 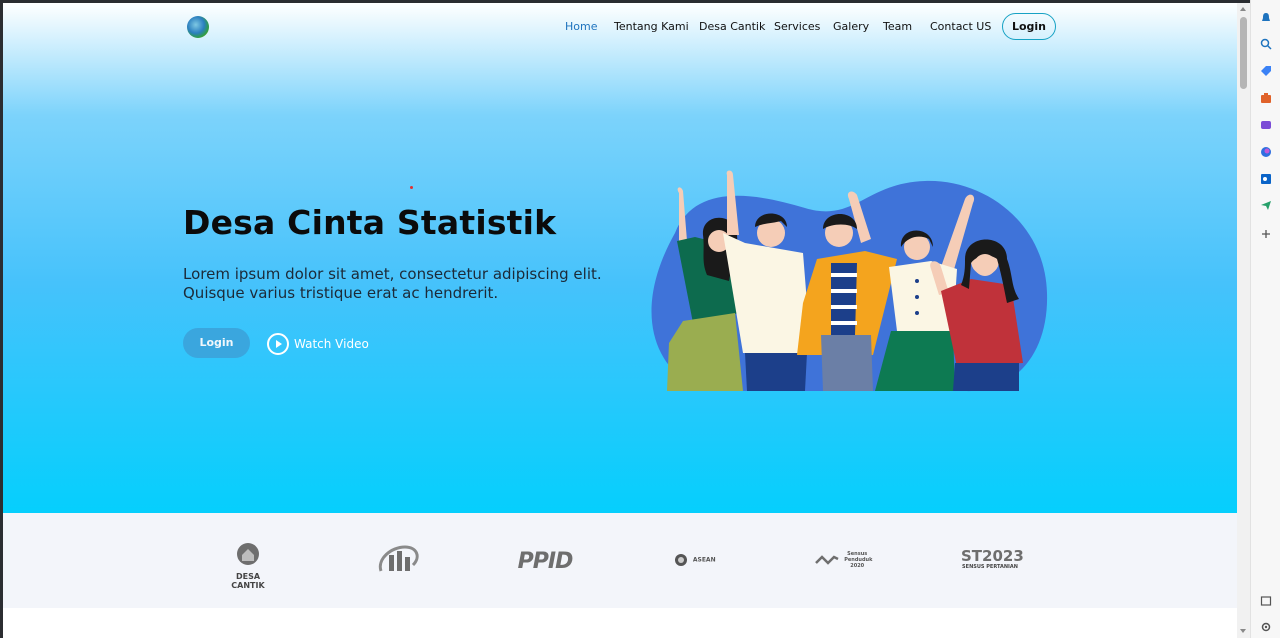 I want to click on hero-illustration, so click(x=849, y=281).